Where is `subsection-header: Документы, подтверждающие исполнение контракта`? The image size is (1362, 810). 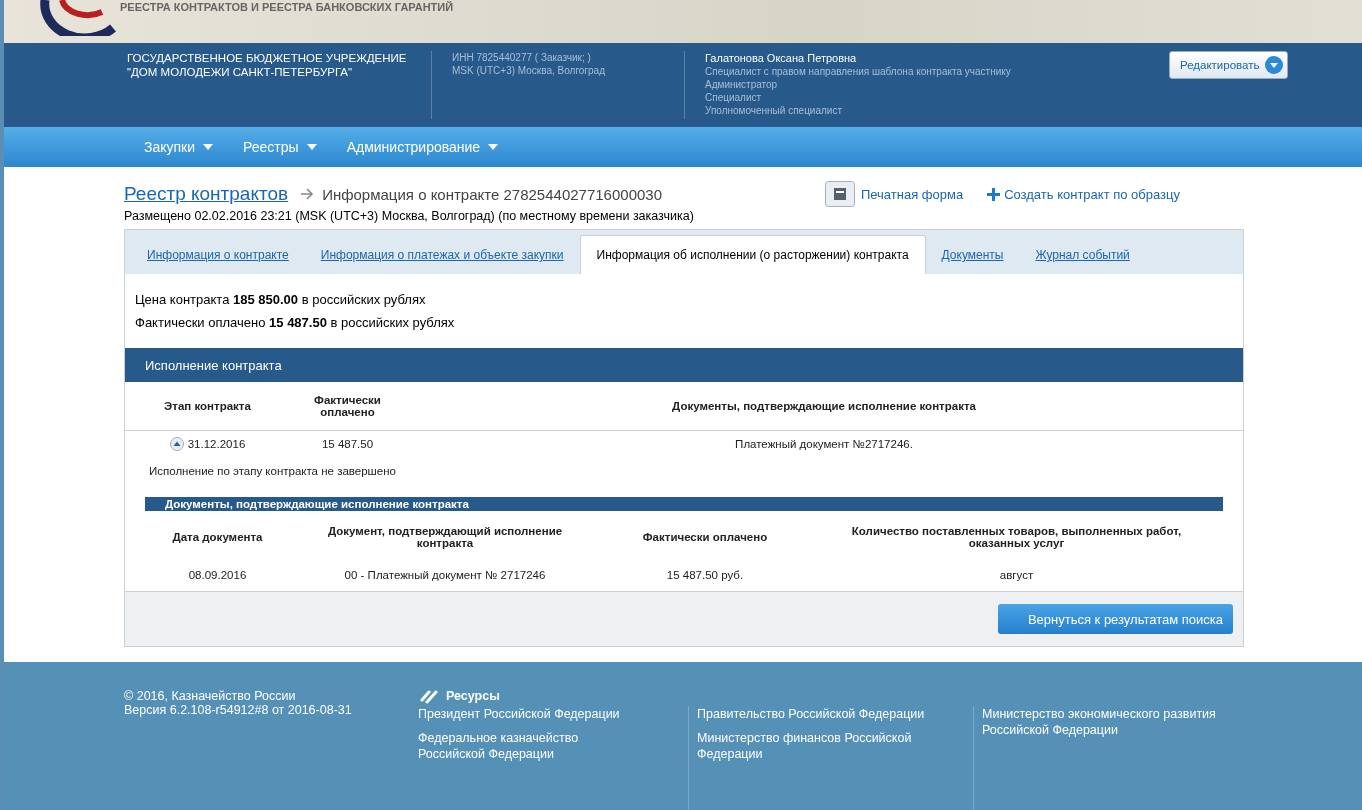
subsection-header: Документы, подтверждающие исполнение контракта is located at coordinates (684, 504).